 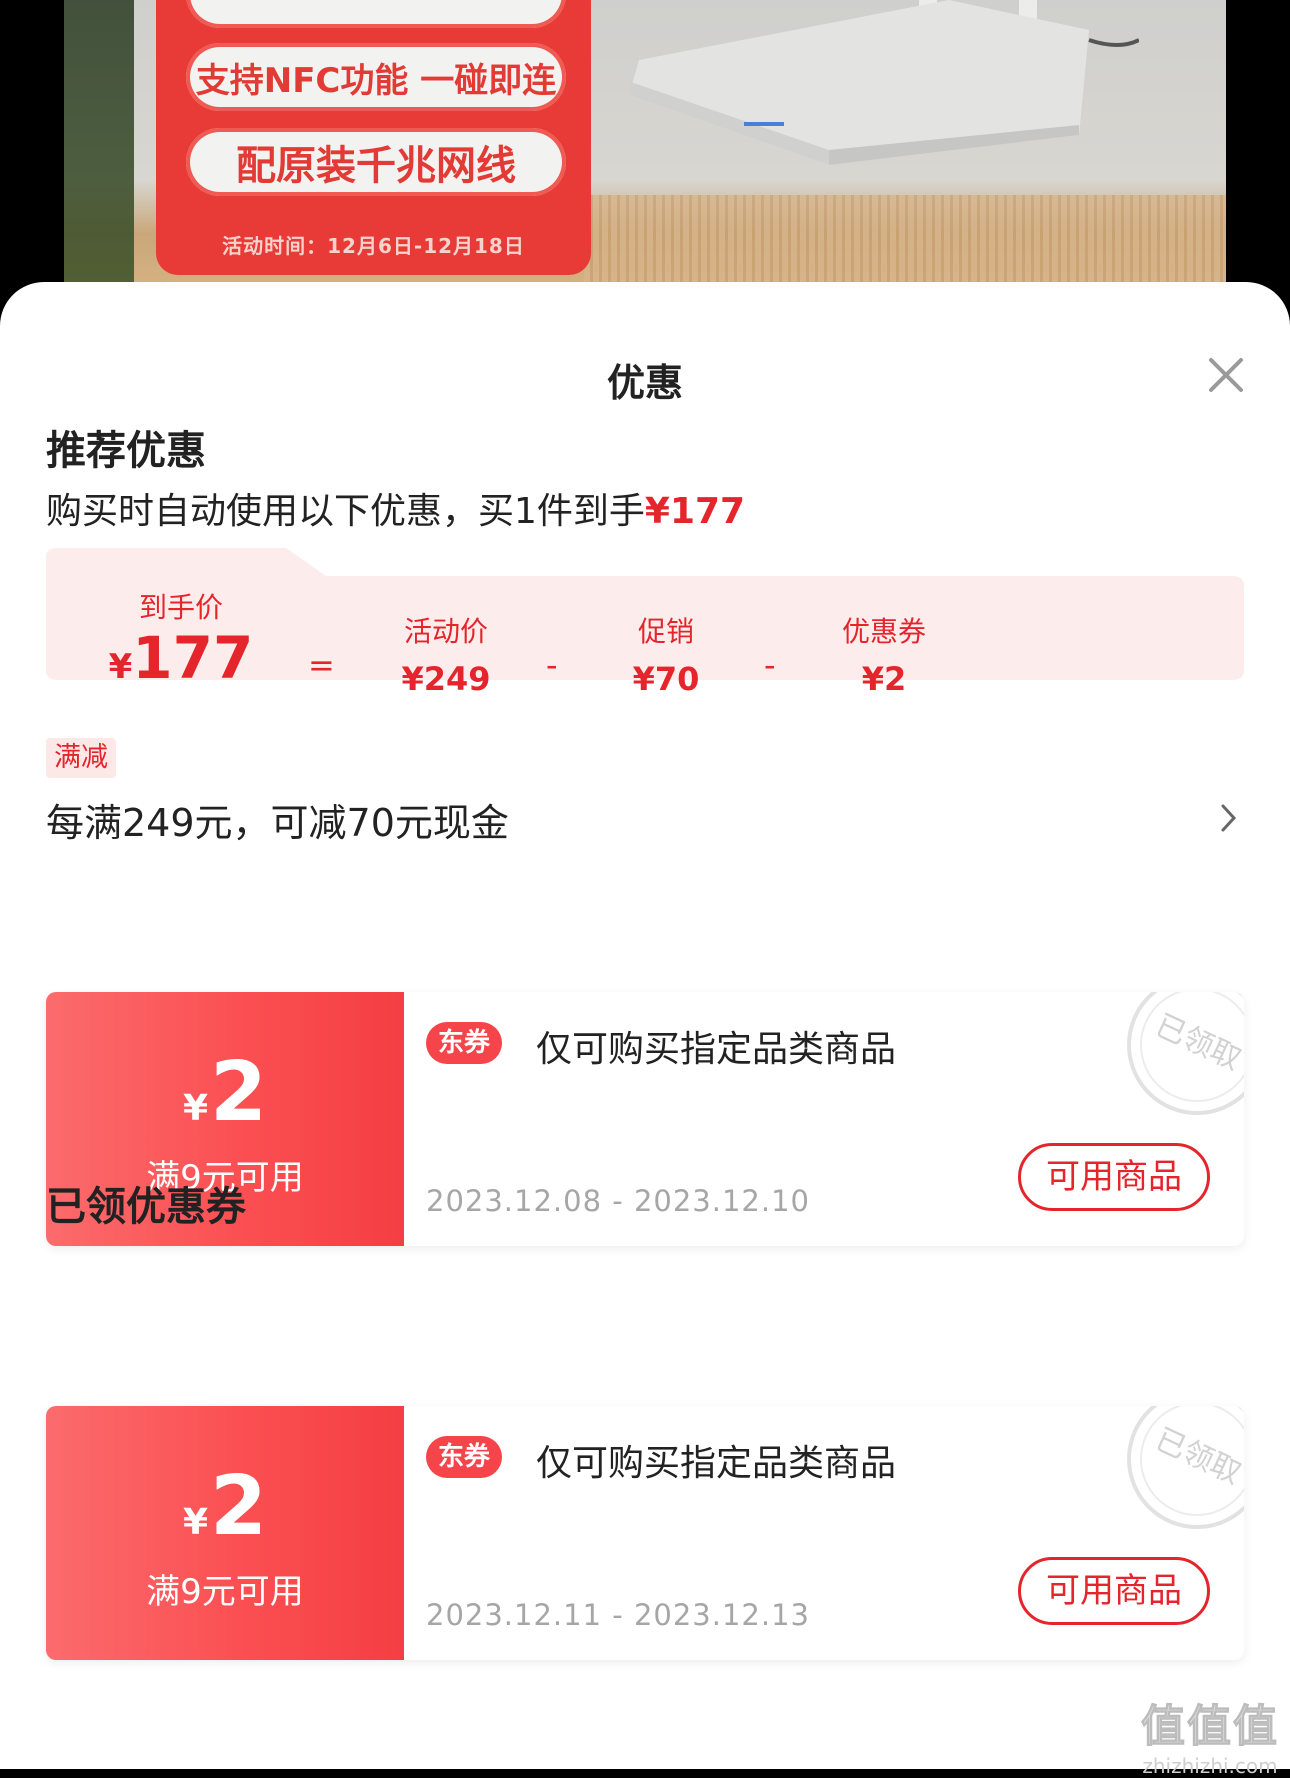 I want to click on promo-card: 支持NFC功能 一碰即连 配原装千兆网线 活动时间：12月6日-12月18日, so click(x=373, y=137).